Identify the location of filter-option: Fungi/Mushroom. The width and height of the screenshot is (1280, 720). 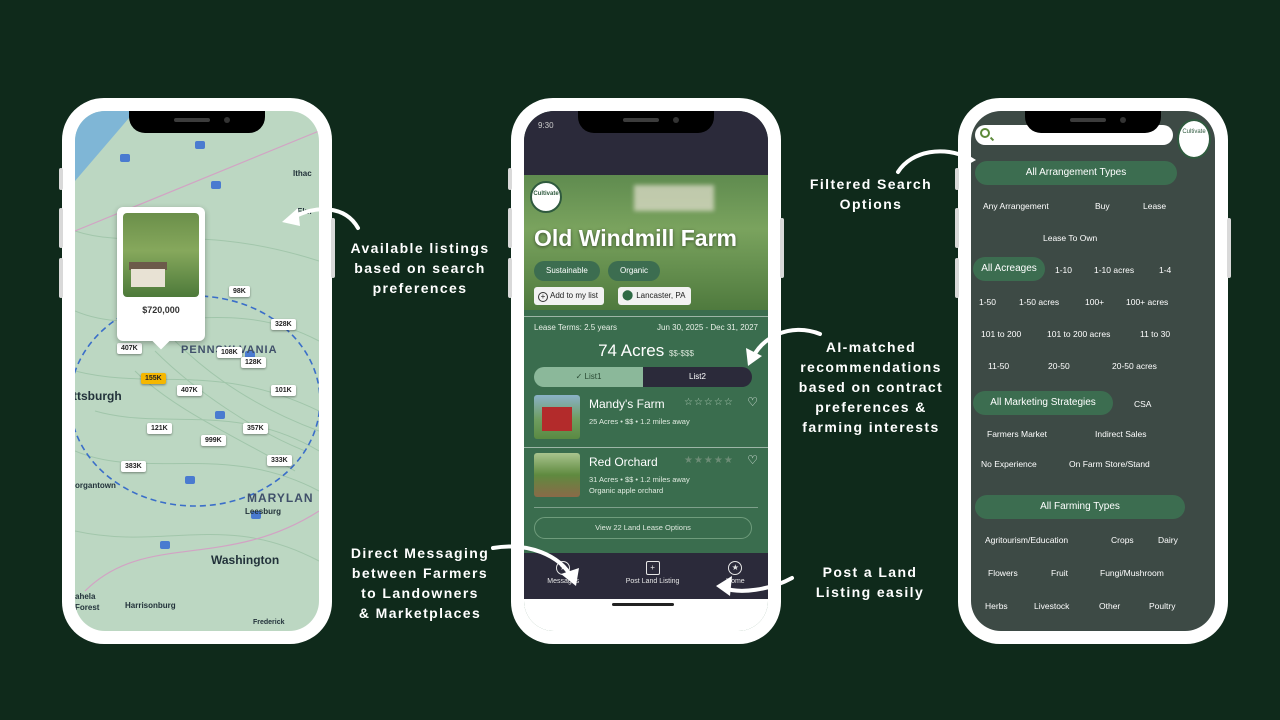
(1132, 573).